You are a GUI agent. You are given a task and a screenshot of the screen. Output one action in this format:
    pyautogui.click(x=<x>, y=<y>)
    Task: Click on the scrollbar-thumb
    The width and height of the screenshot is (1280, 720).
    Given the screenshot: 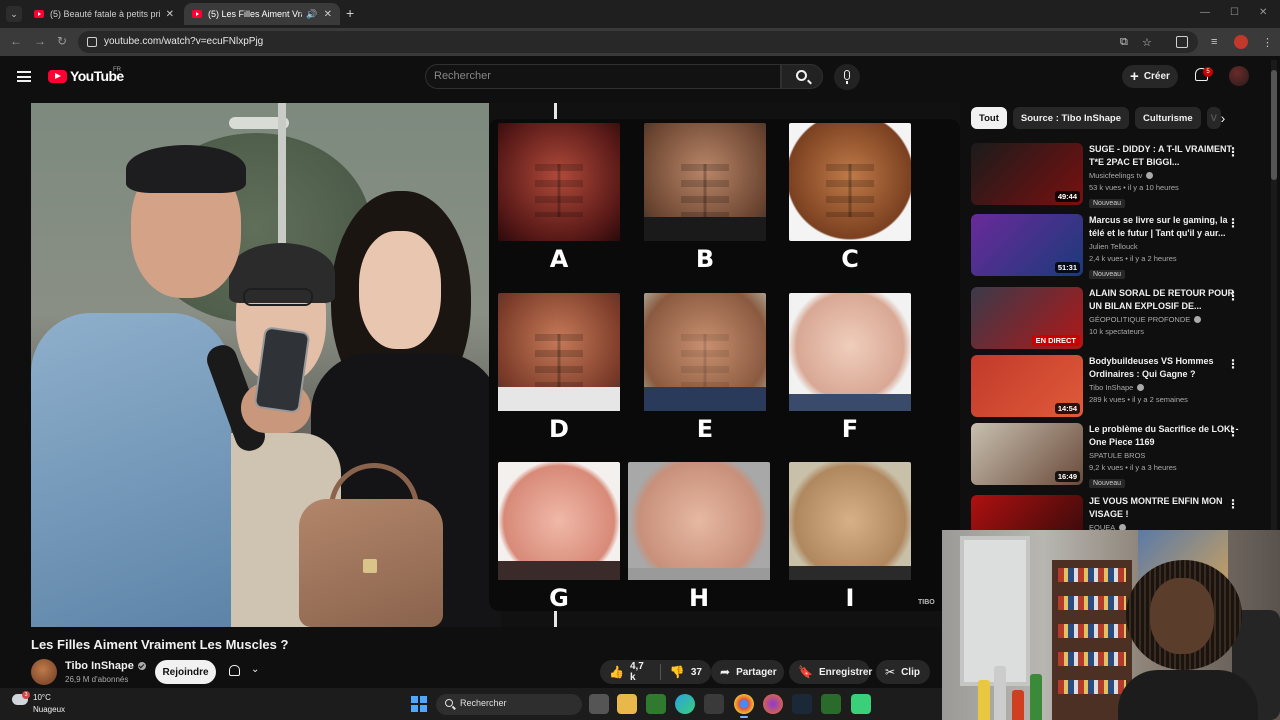 What is the action you would take?
    pyautogui.click(x=1274, y=125)
    